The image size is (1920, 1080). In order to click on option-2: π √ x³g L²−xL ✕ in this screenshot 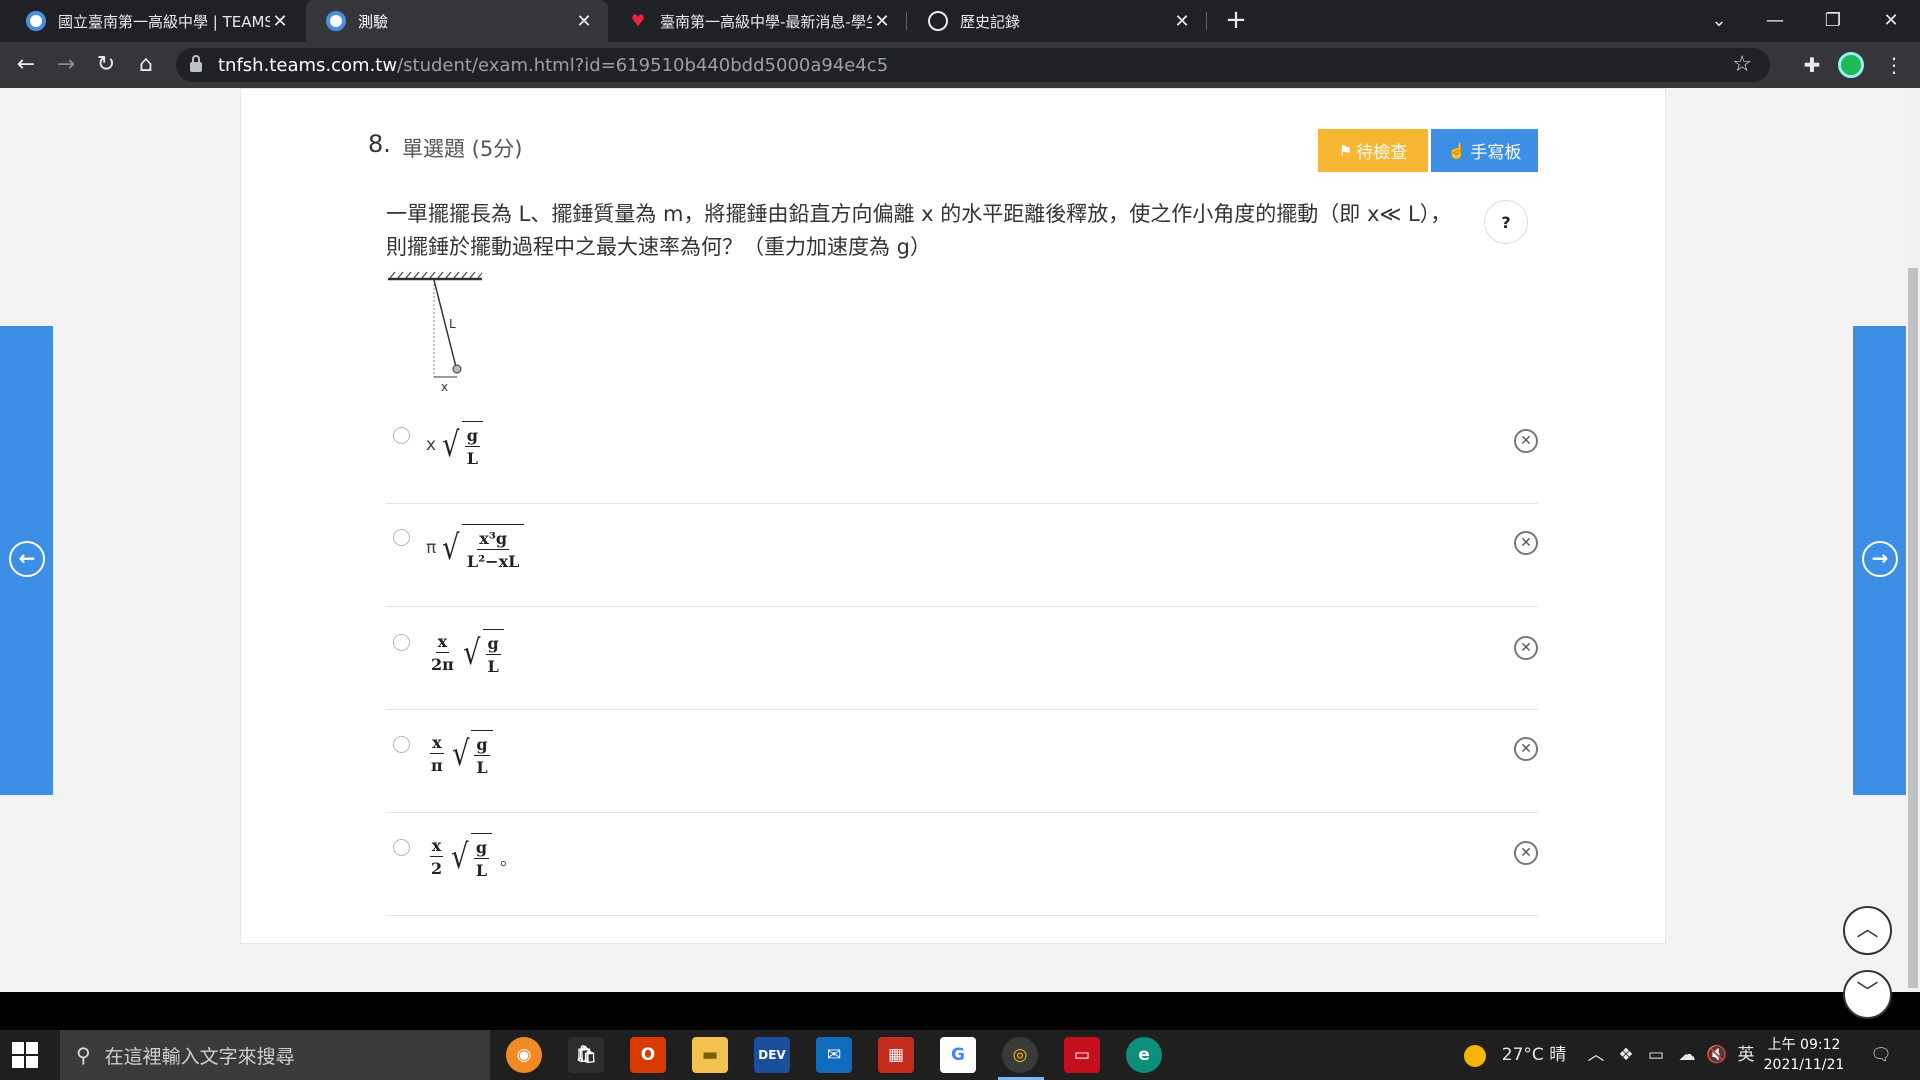, I will do `click(962, 555)`.